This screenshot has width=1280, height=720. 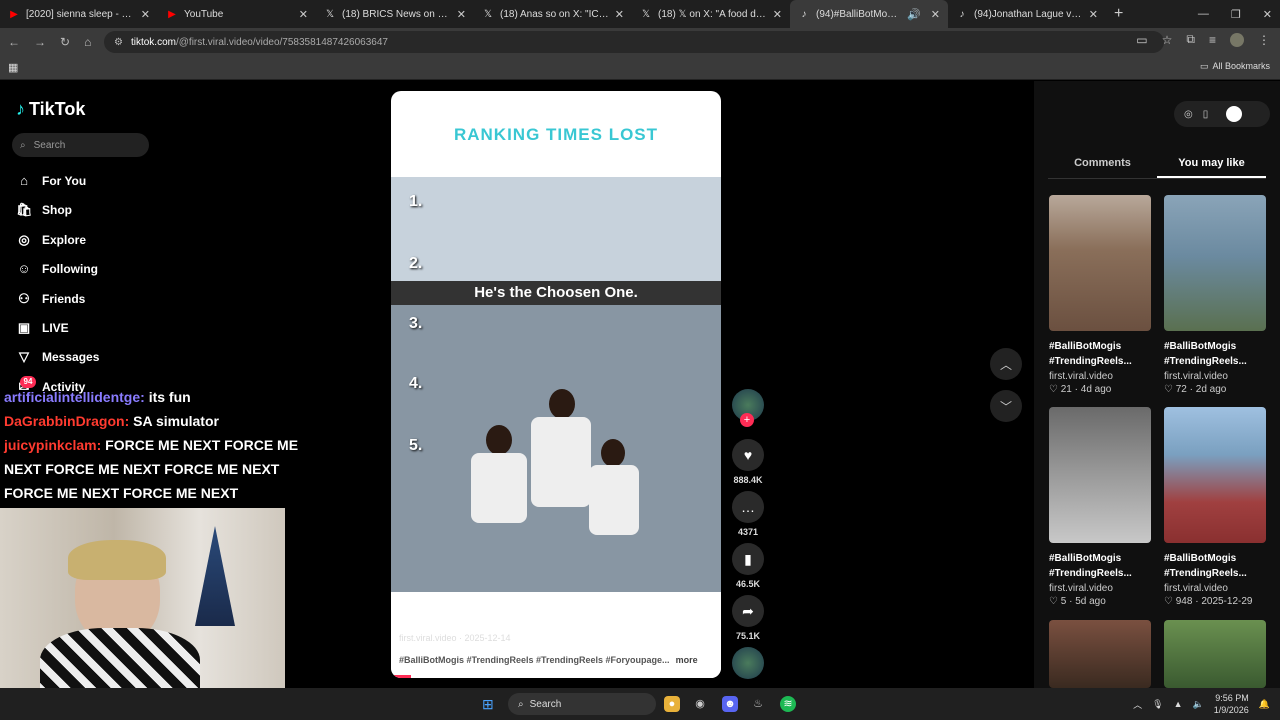 What do you see at coordinates (748, 480) in the screenshot?
I see `like-count: 888.4K` at bounding box center [748, 480].